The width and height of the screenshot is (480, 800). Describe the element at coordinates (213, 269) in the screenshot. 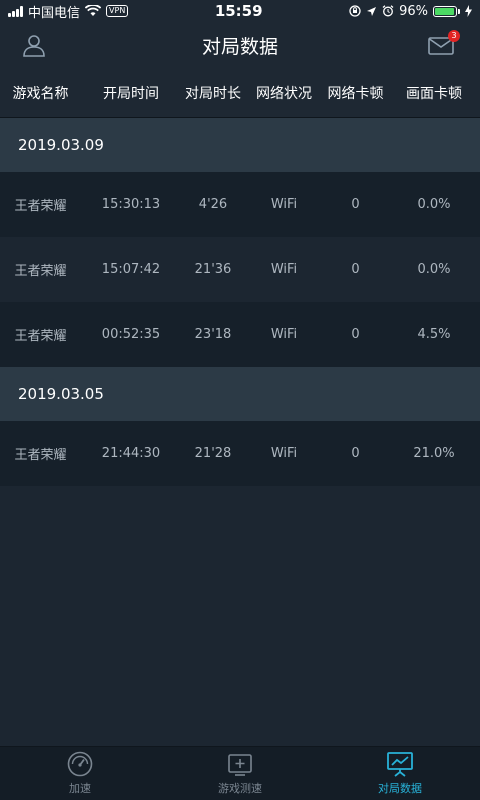

I see `cell-duration: 21'36` at that location.